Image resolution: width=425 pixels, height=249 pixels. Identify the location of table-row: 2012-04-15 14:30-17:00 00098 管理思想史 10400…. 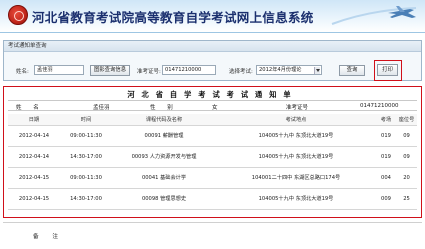
(212, 199).